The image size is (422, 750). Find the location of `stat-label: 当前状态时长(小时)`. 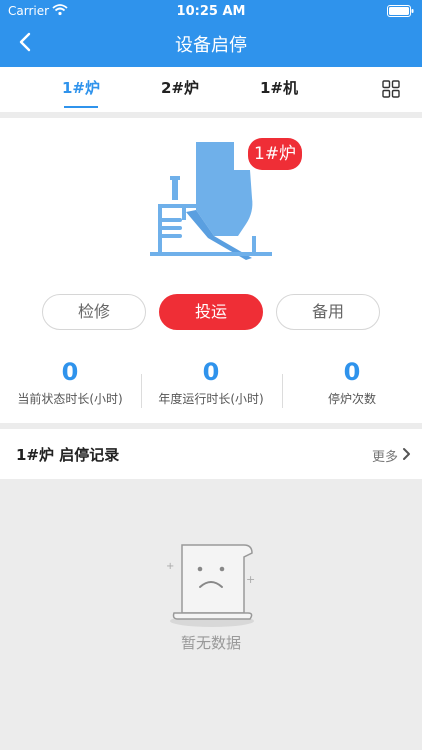

stat-label: 当前状态时长(小时) is located at coordinates (70, 399).